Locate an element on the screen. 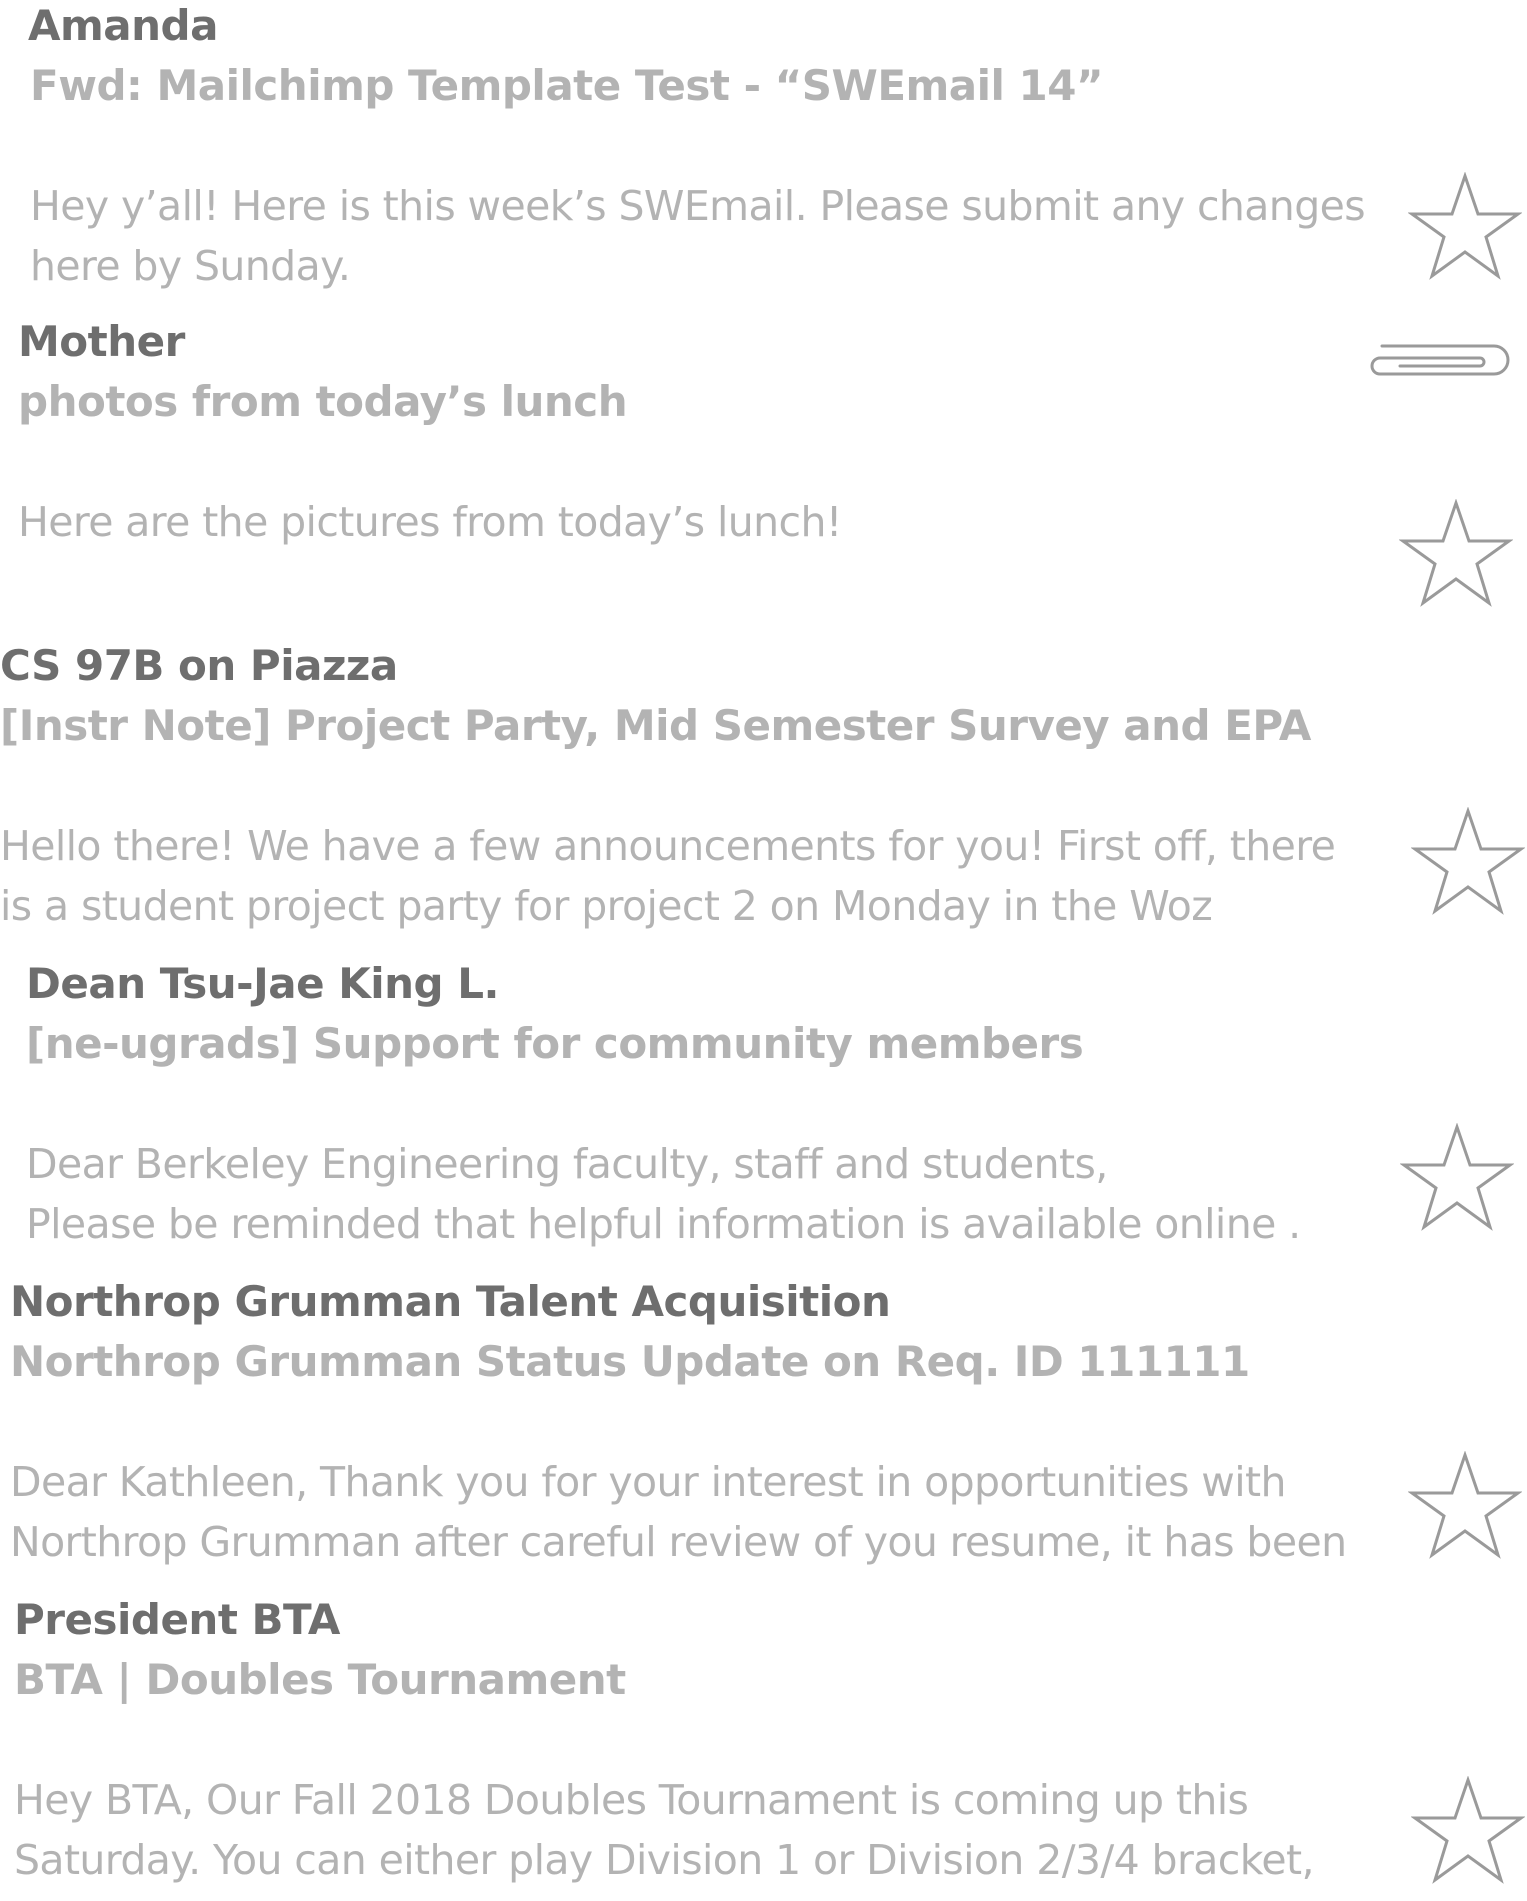  email-sender: President BTA is located at coordinates (177, 1619).